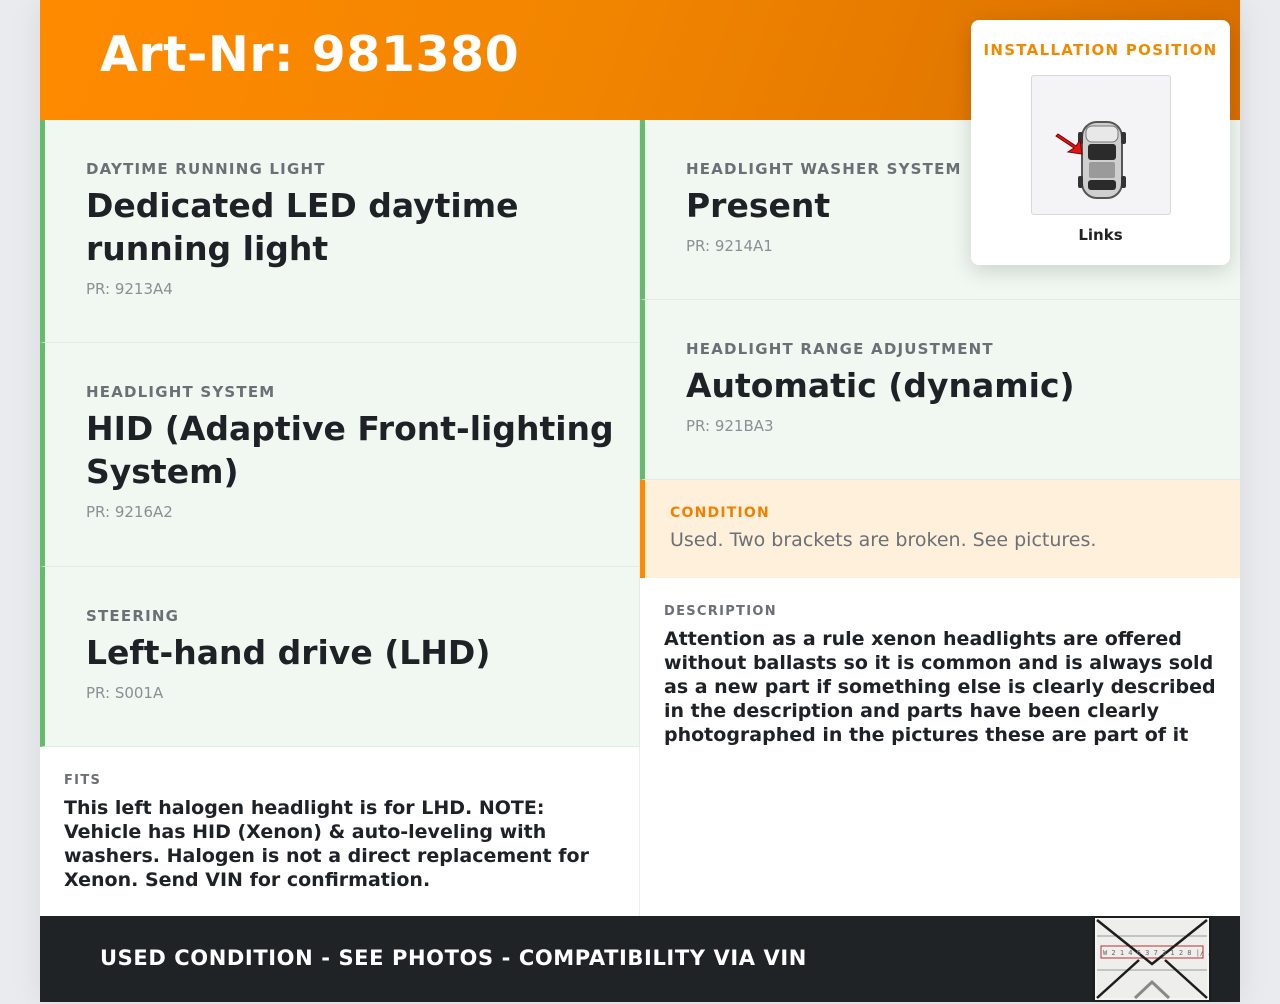 The image size is (1280, 1004). I want to click on spec-steering: STEERING Left-hand drive (LHD) PR: S001A, so click(340, 657).